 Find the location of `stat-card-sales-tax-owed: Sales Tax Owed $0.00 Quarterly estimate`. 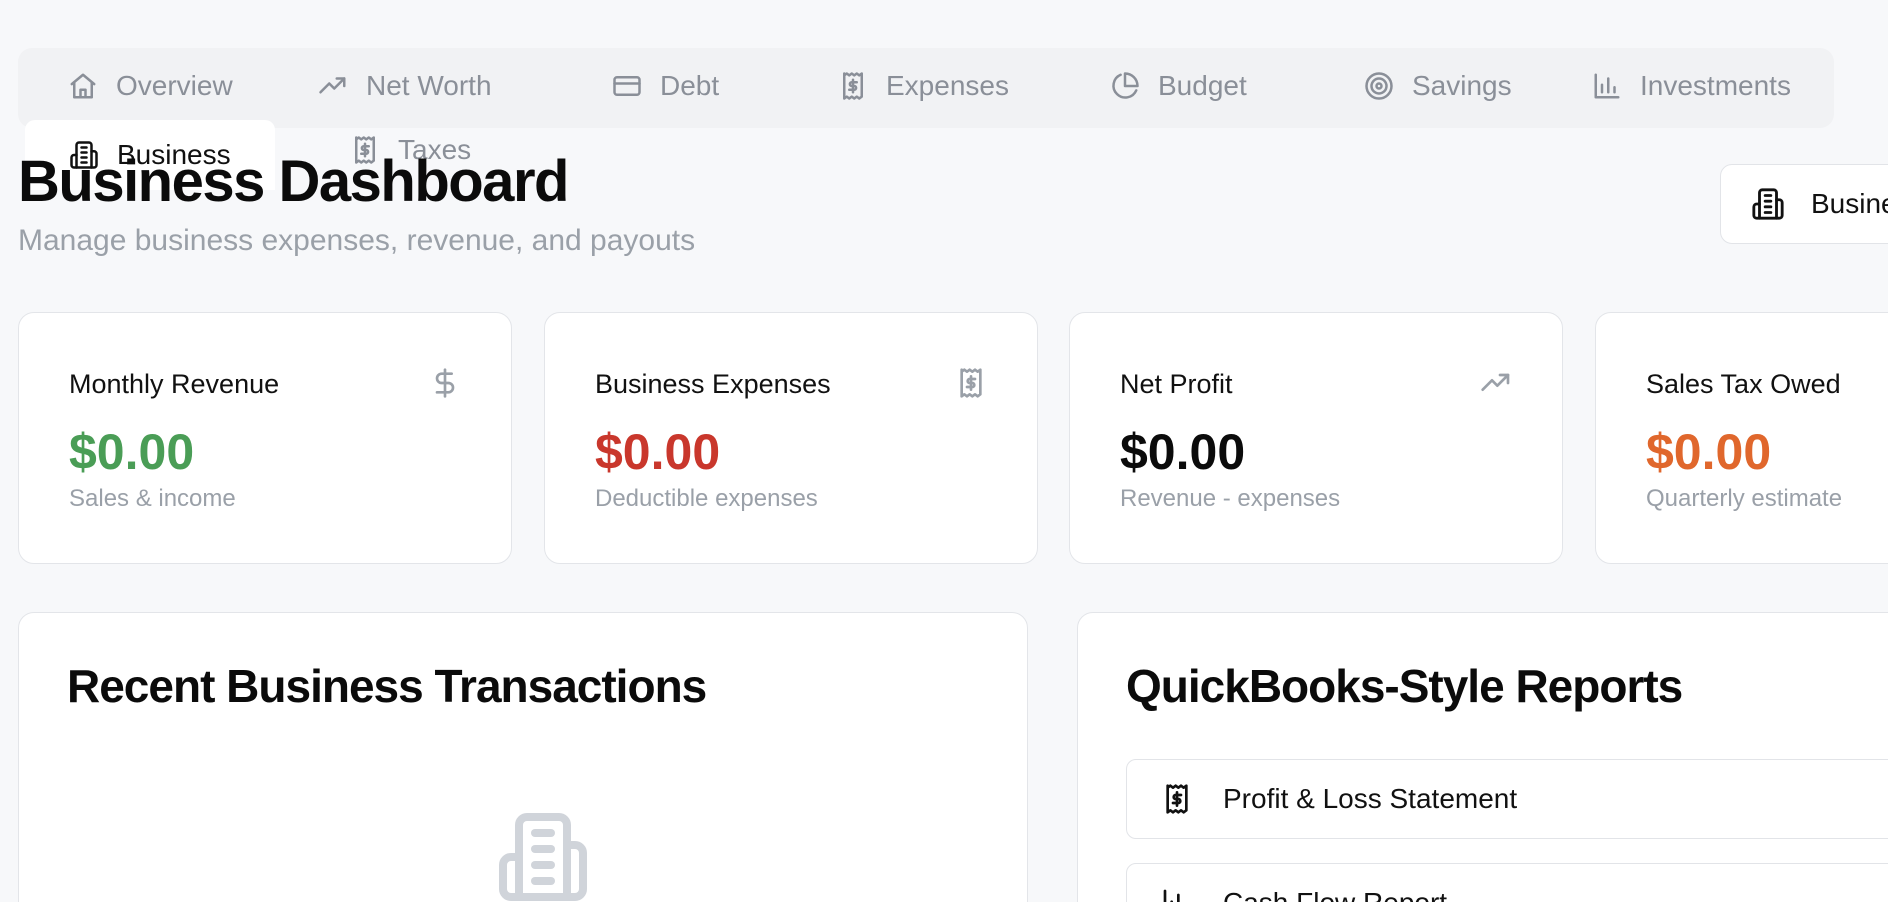

stat-card-sales-tax-owed: Sales Tax Owed $0.00 Quarterly estimate is located at coordinates (1741, 438).